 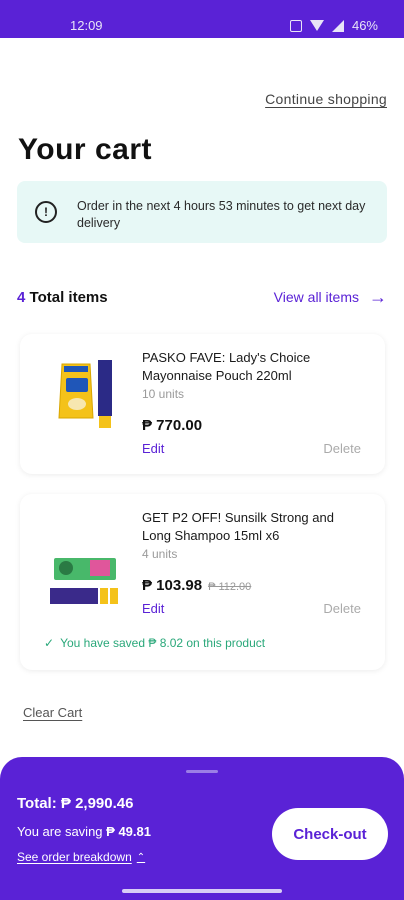 I want to click on product-price: ₱ 103.98 ₱ 112.00, so click(x=196, y=585).